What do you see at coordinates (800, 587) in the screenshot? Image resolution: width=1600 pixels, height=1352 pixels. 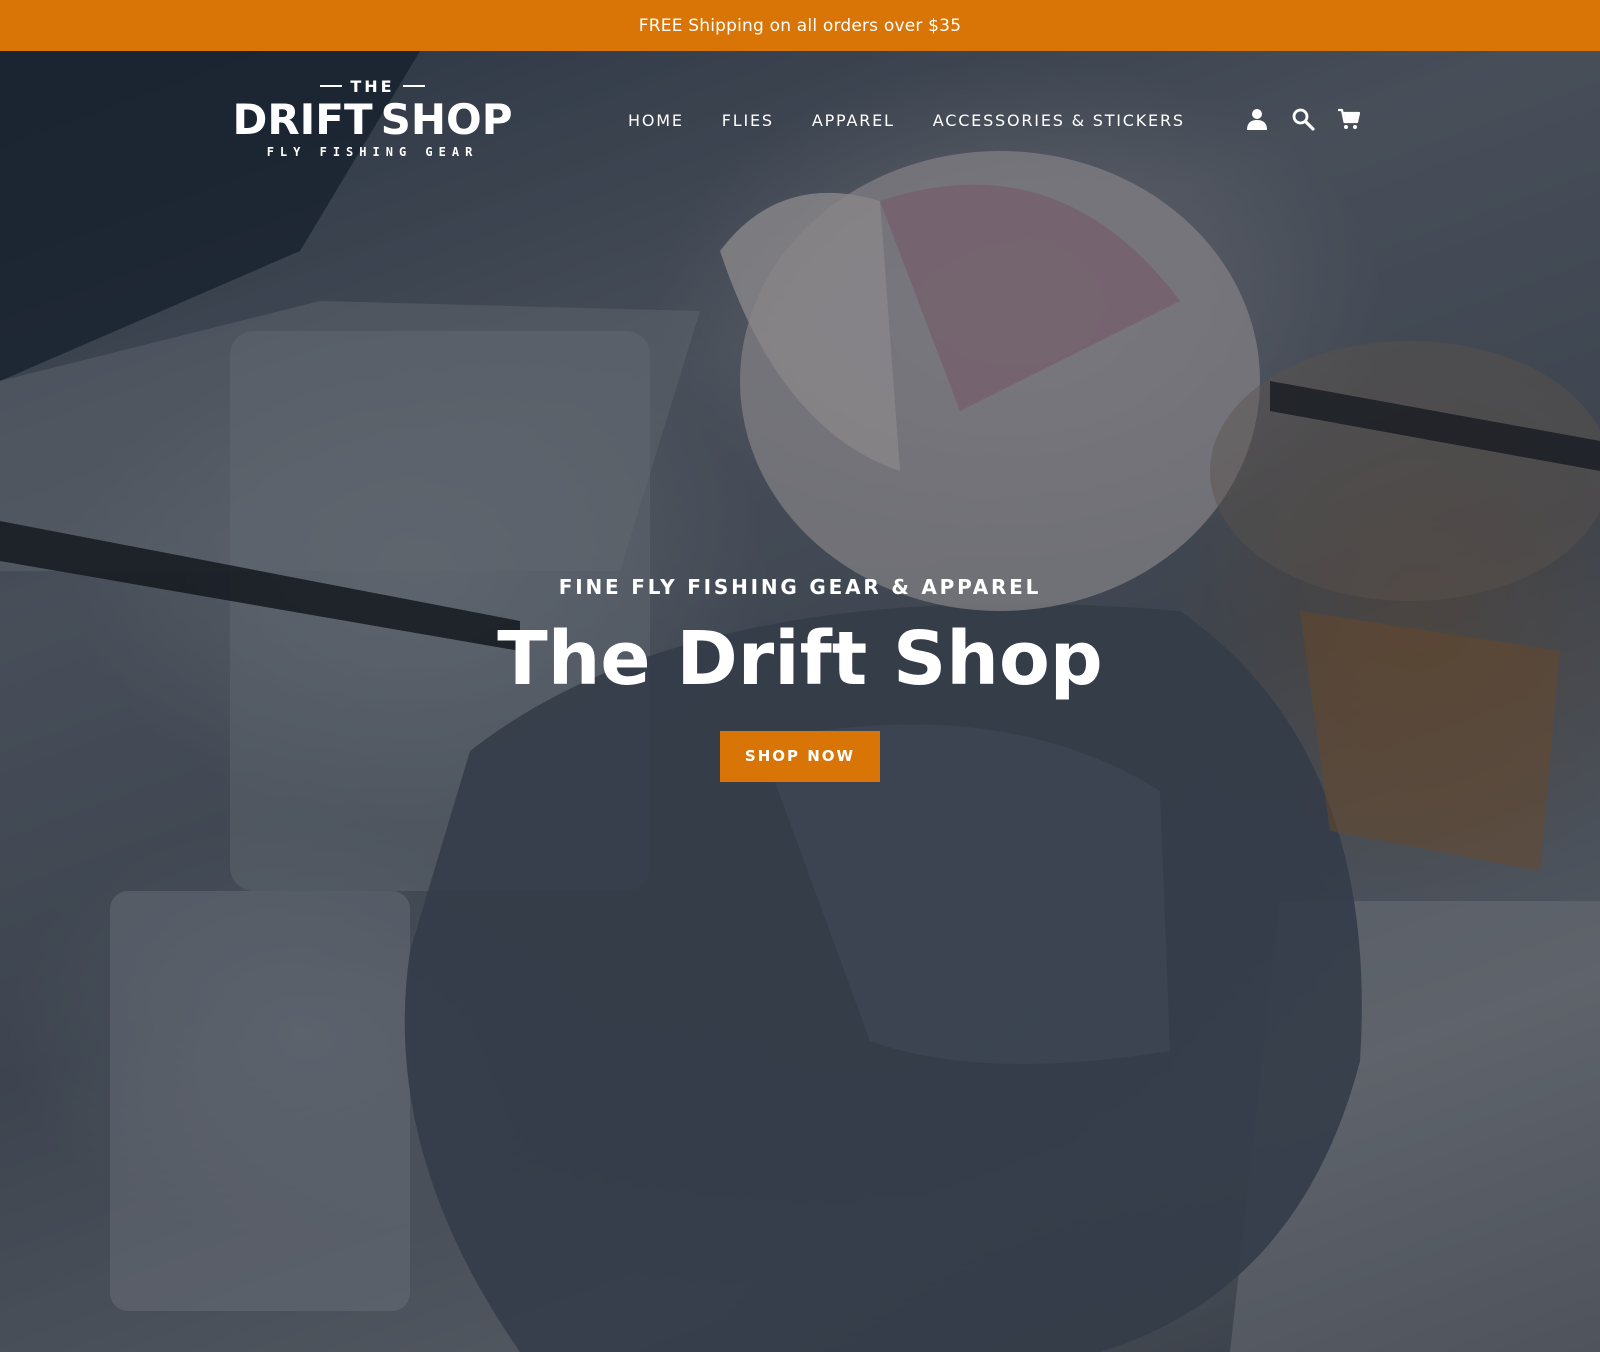 I see `hero-subtitle: FINE FLY FISHING GEAR & APPAREL` at bounding box center [800, 587].